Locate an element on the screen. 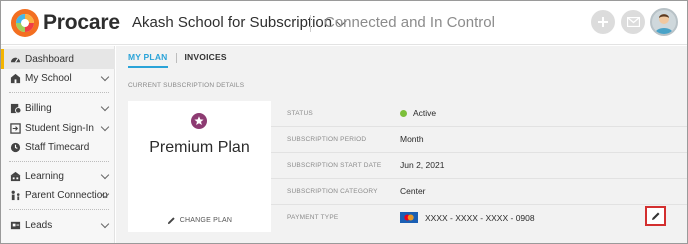  detail-value: Active is located at coordinates (418, 113).